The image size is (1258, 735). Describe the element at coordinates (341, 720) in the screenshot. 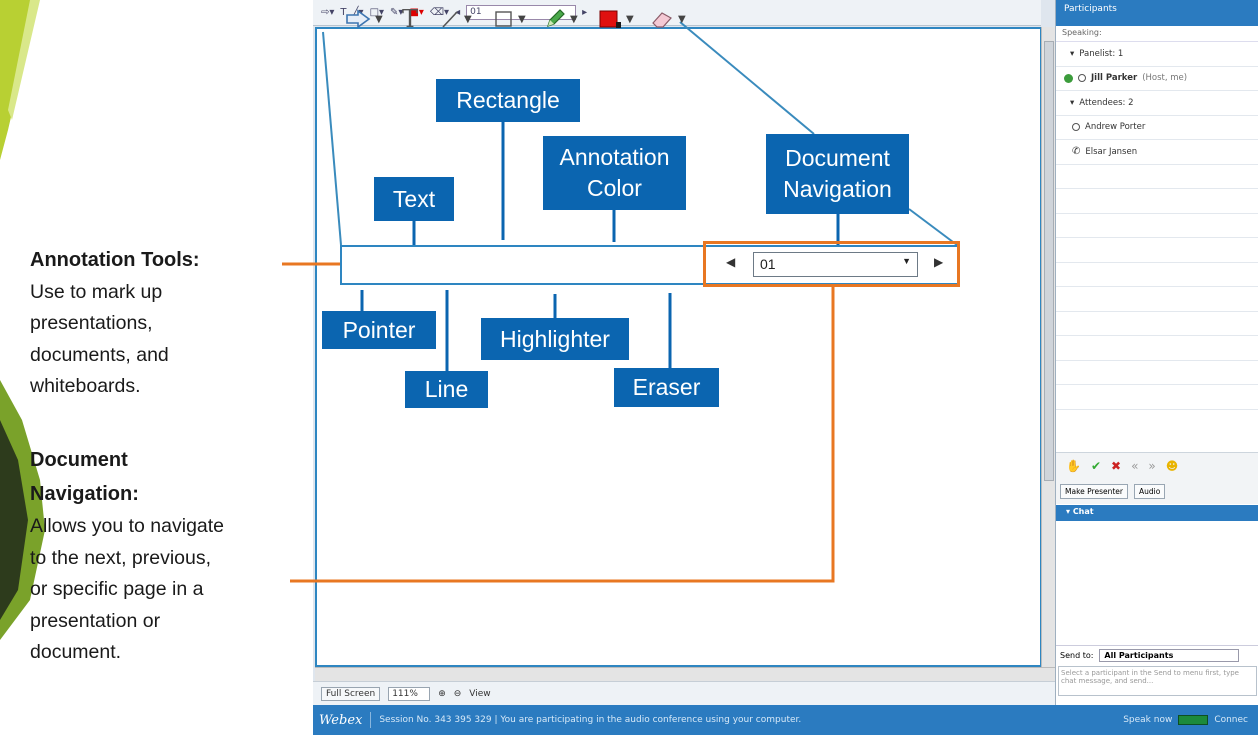

I see `webex-logo: Webex` at that location.